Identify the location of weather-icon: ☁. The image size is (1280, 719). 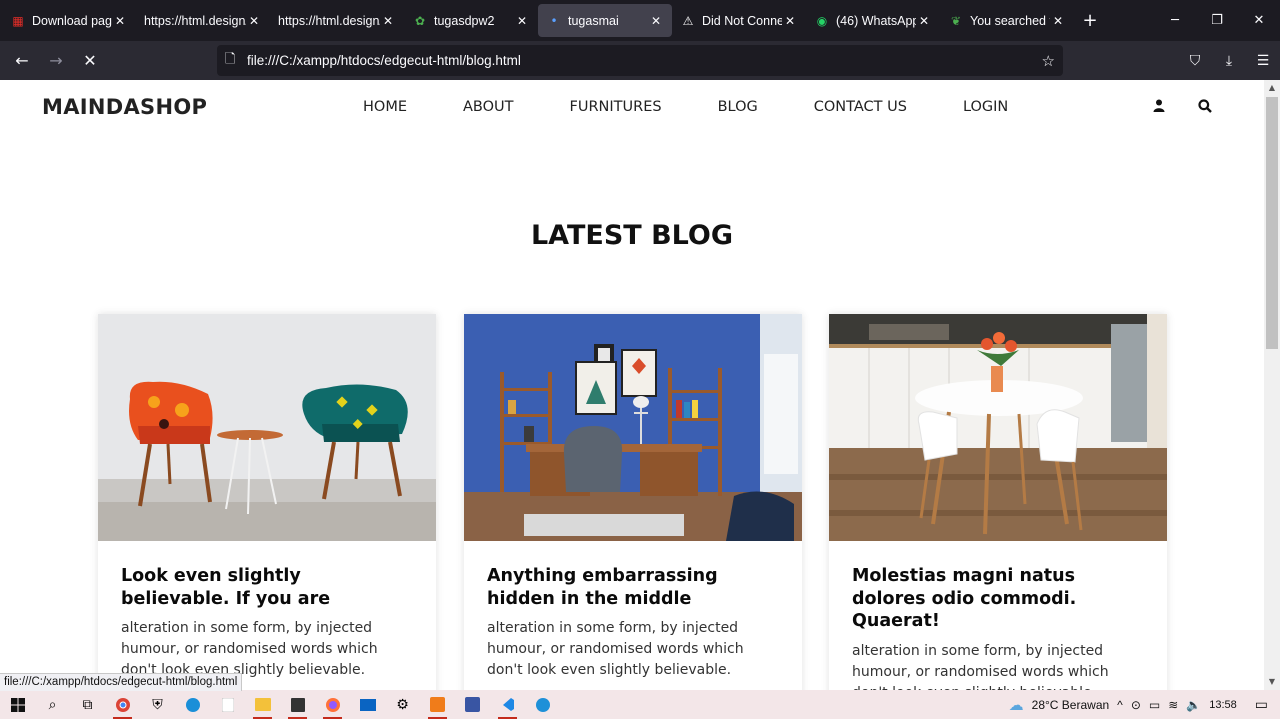
(1016, 705).